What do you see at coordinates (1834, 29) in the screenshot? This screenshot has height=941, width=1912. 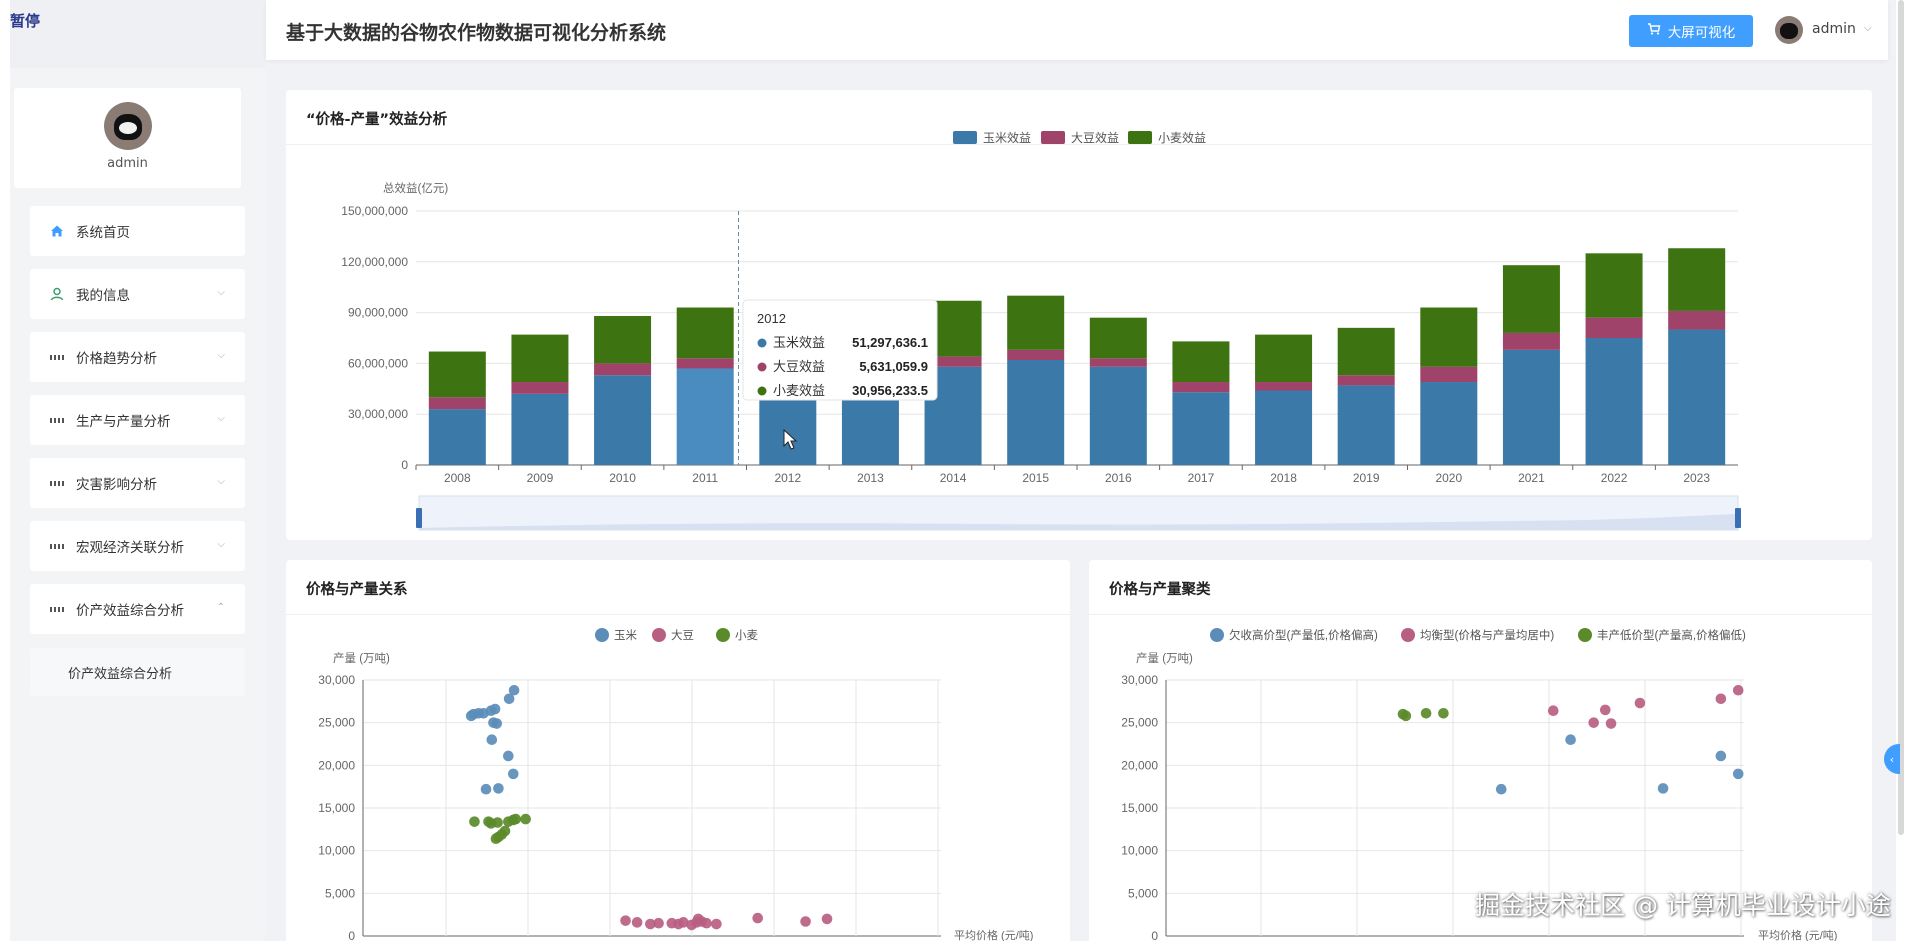 I see `header-username: admin` at bounding box center [1834, 29].